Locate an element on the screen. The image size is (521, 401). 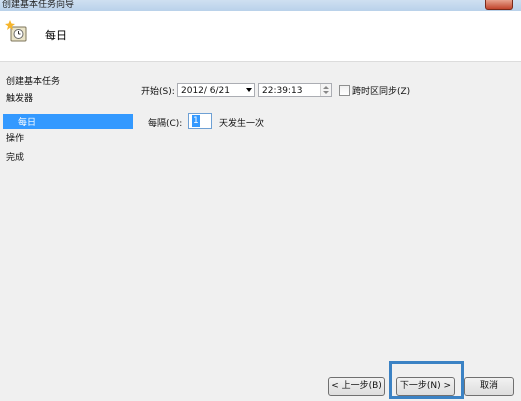
step-action: 操作 is located at coordinates (15, 137).